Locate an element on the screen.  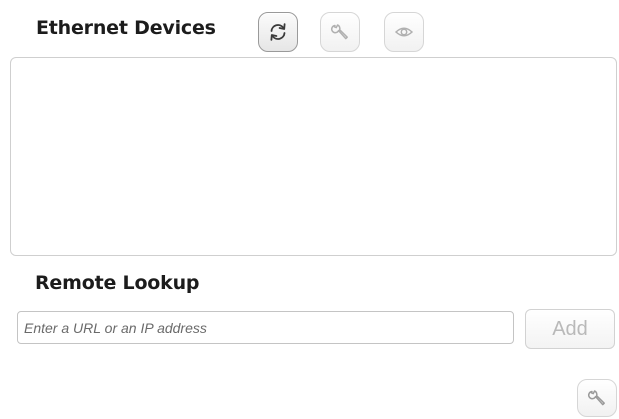
configure-button is located at coordinates (340, 32).